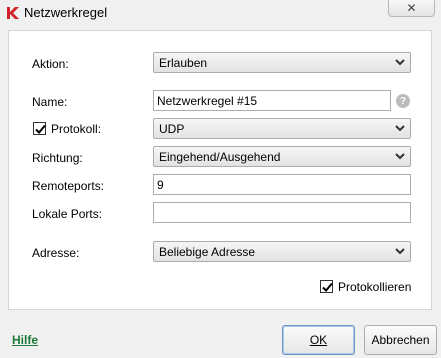  What do you see at coordinates (375, 287) in the screenshot?
I see `protokollieren-label: Protokollieren` at bounding box center [375, 287].